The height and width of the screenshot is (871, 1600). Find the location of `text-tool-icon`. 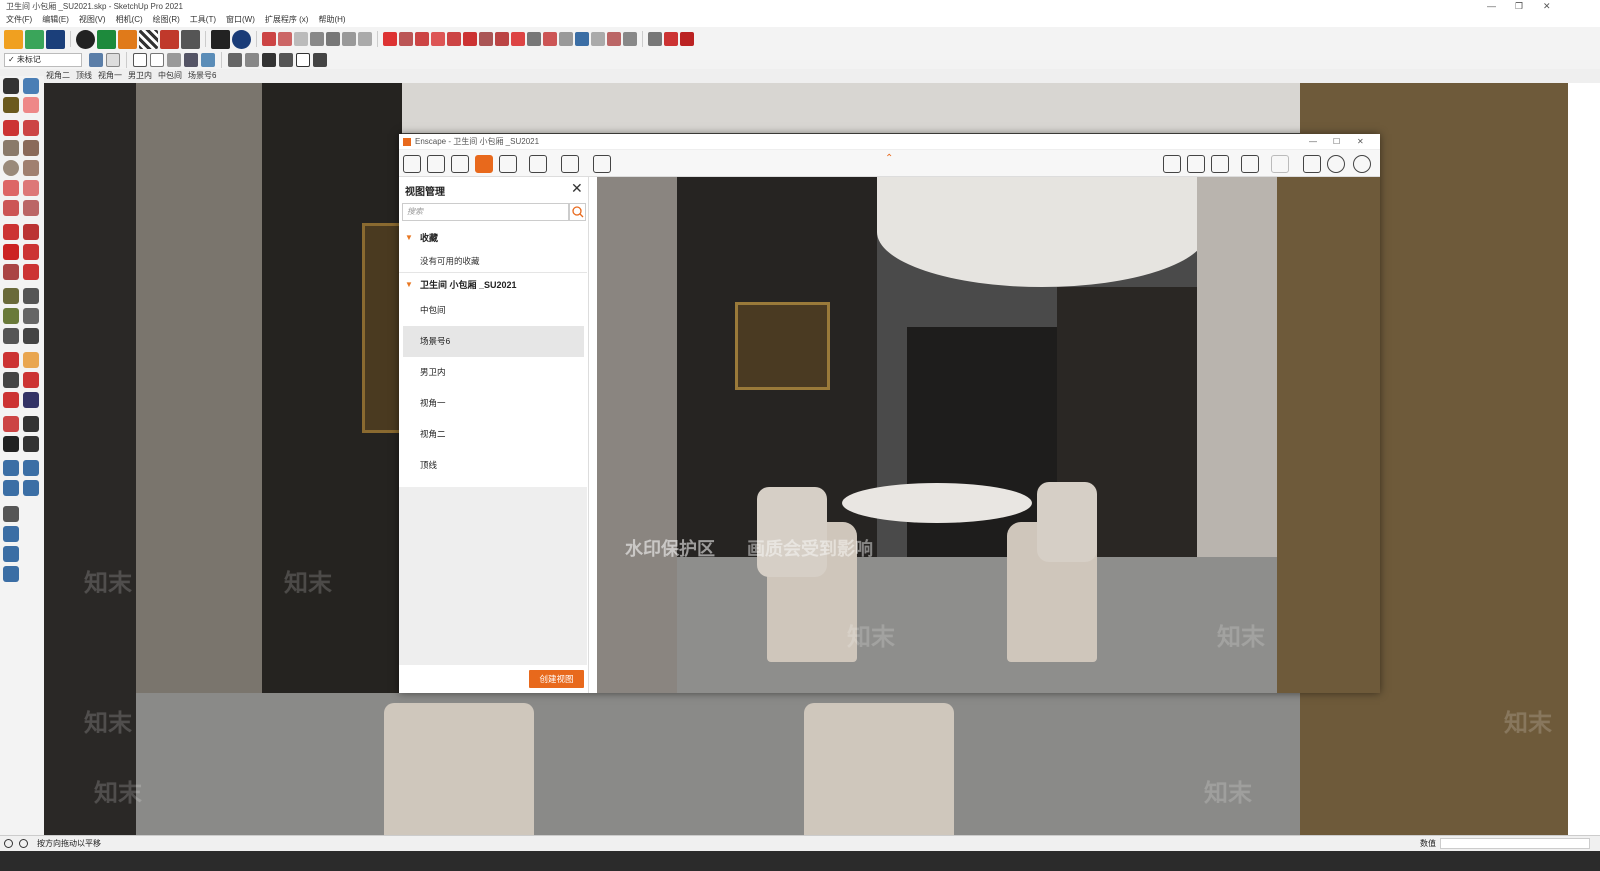

text-tool-icon is located at coordinates (31, 316).